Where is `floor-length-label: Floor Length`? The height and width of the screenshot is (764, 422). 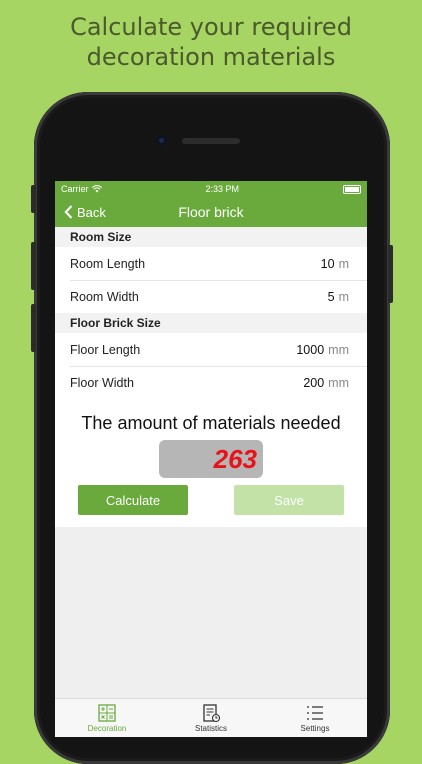
floor-length-label: Floor Length is located at coordinates (105, 349).